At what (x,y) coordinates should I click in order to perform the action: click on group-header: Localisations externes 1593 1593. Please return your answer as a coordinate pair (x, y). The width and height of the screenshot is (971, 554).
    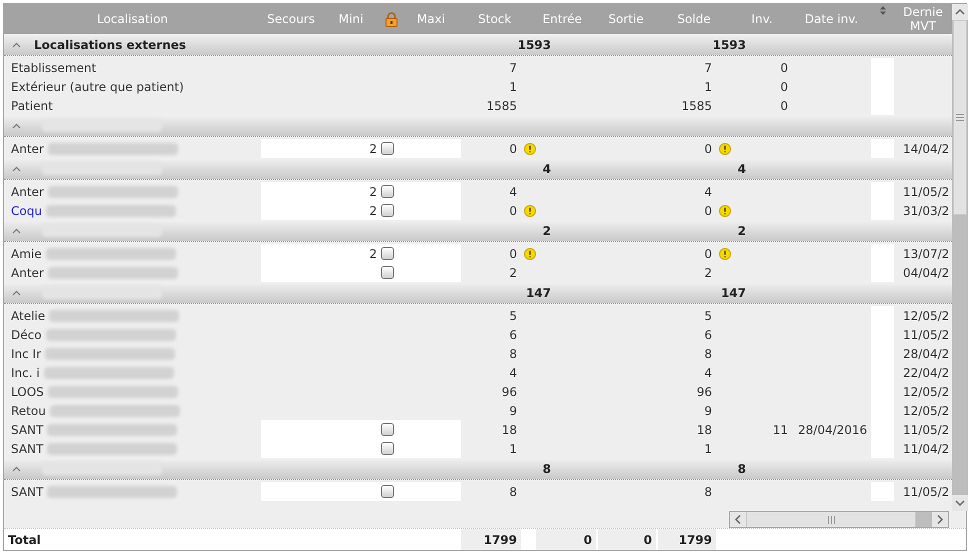
    Looking at the image, I should click on (478, 45).